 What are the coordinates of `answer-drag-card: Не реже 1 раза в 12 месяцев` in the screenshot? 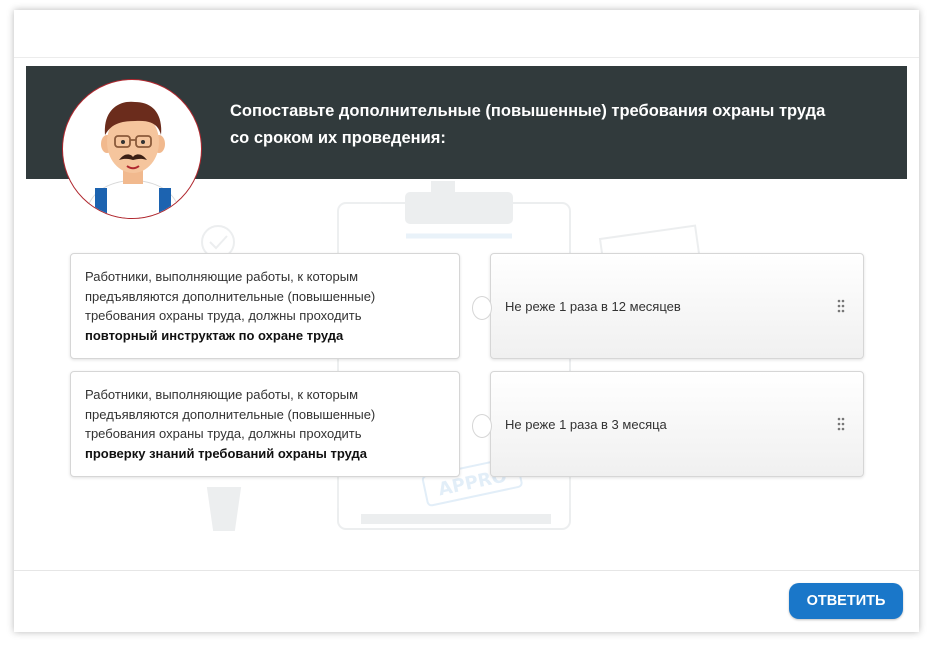 It's located at (677, 306).